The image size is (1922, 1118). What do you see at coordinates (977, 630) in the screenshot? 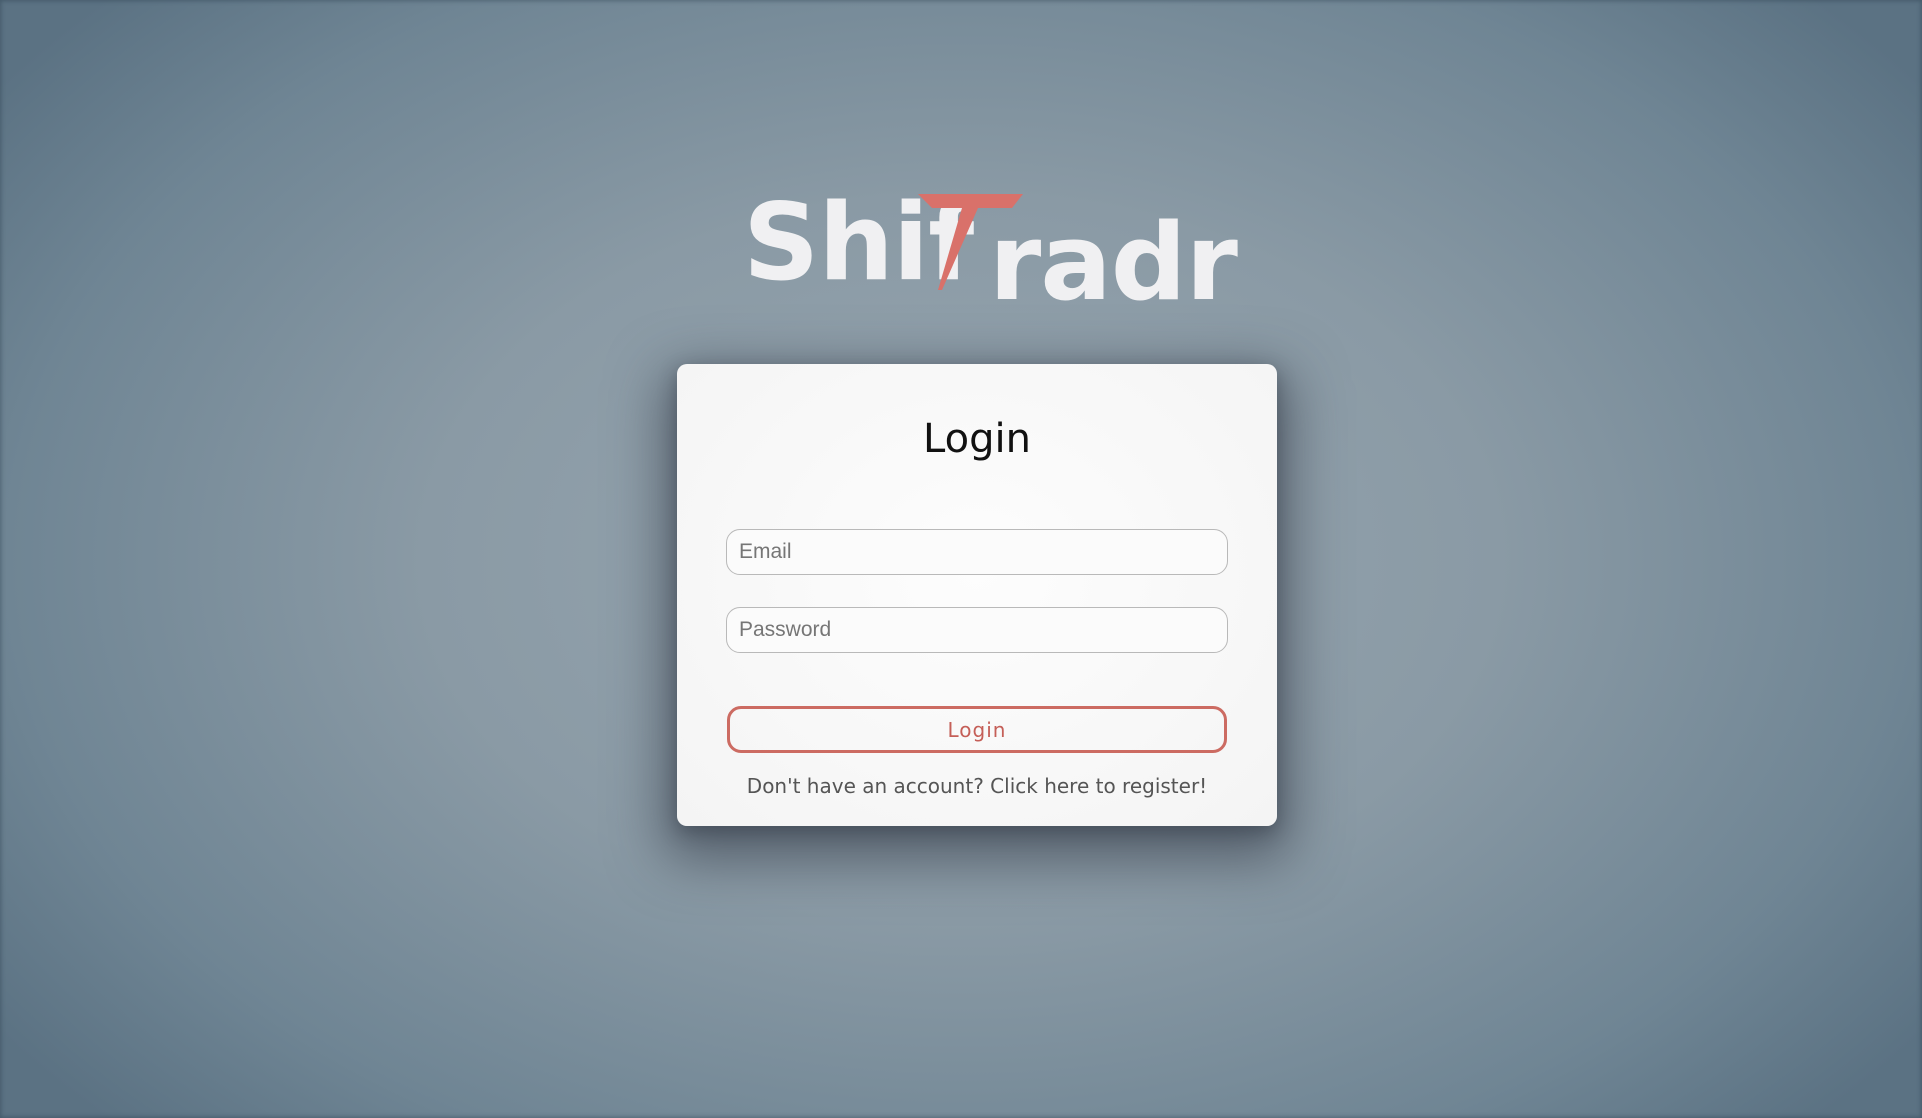
I see `password-field` at bounding box center [977, 630].